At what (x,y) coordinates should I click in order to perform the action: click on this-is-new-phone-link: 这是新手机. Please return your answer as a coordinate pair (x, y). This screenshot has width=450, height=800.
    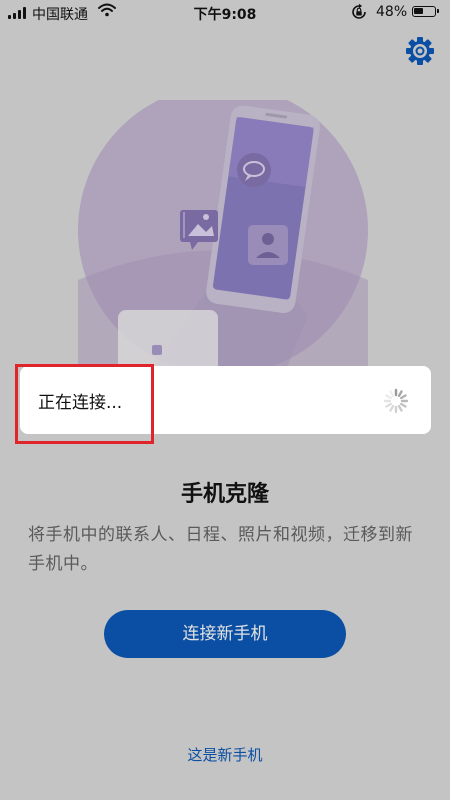
    Looking at the image, I should click on (225, 754).